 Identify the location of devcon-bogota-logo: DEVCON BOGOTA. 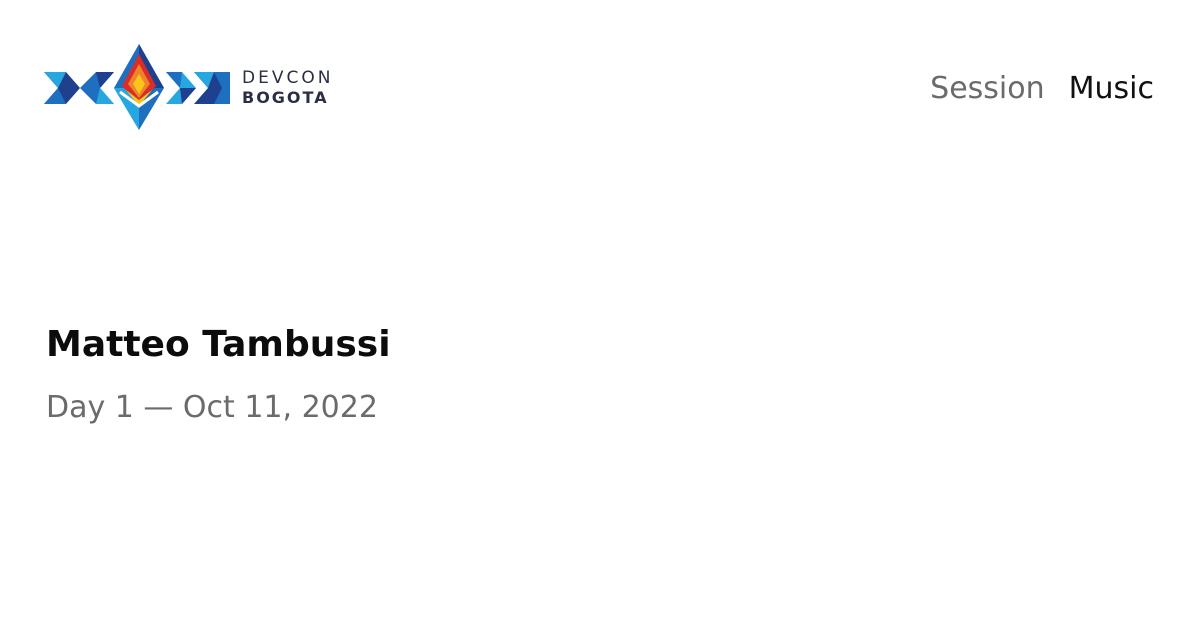
(199, 88).